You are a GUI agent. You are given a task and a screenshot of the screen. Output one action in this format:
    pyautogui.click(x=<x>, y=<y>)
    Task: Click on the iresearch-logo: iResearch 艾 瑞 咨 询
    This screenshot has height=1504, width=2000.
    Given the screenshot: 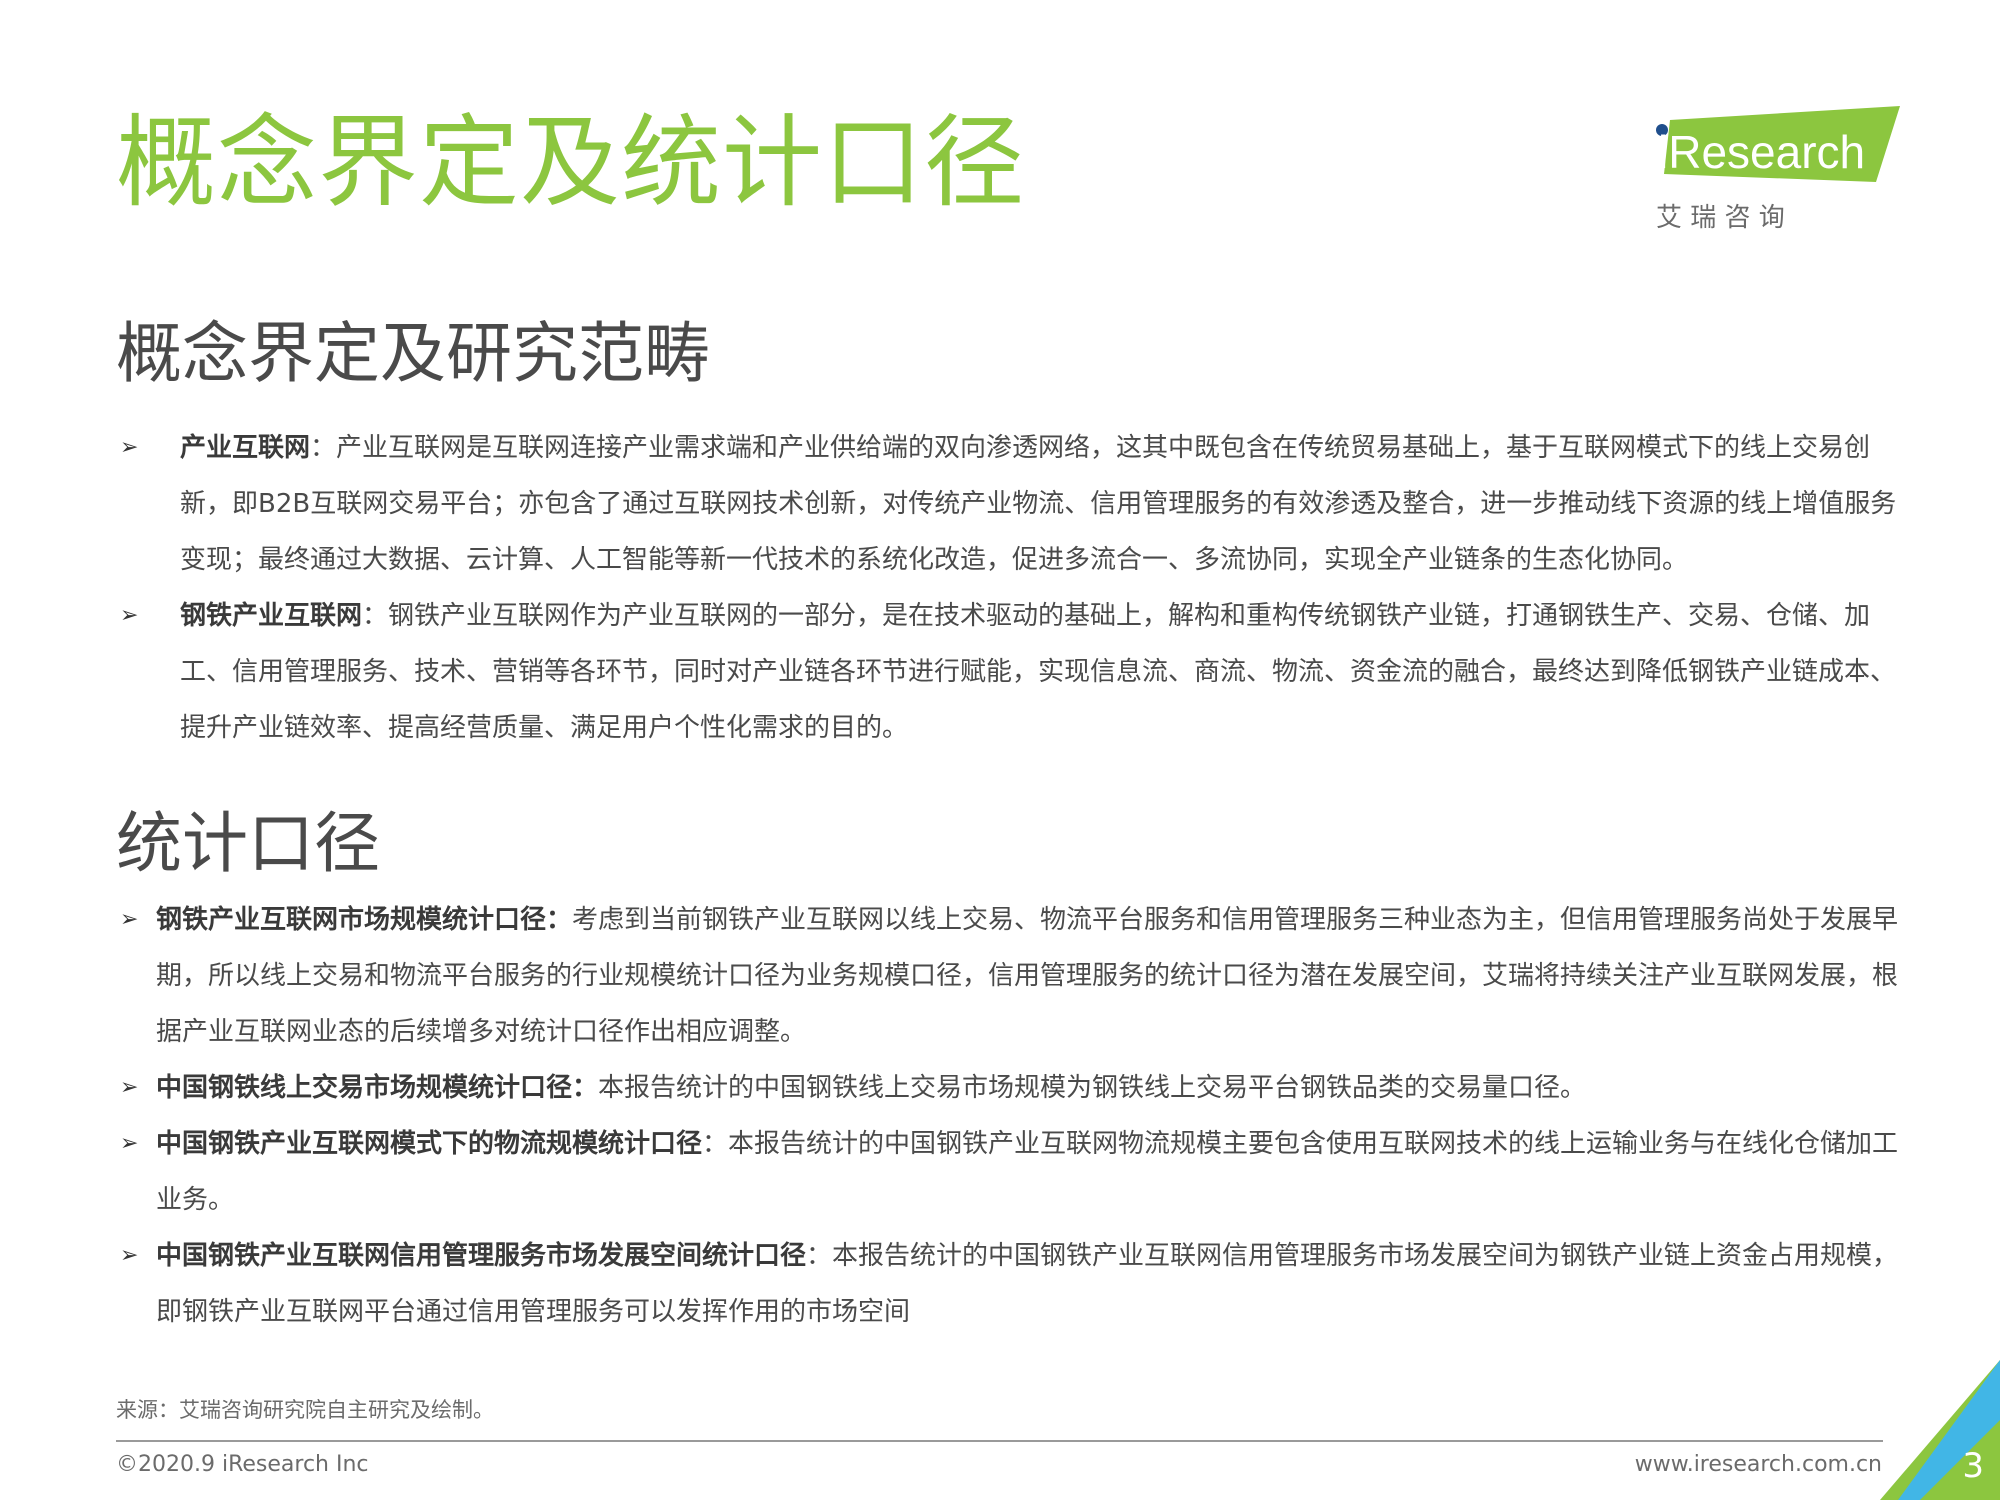 What is the action you would take?
    pyautogui.click(x=1775, y=169)
    